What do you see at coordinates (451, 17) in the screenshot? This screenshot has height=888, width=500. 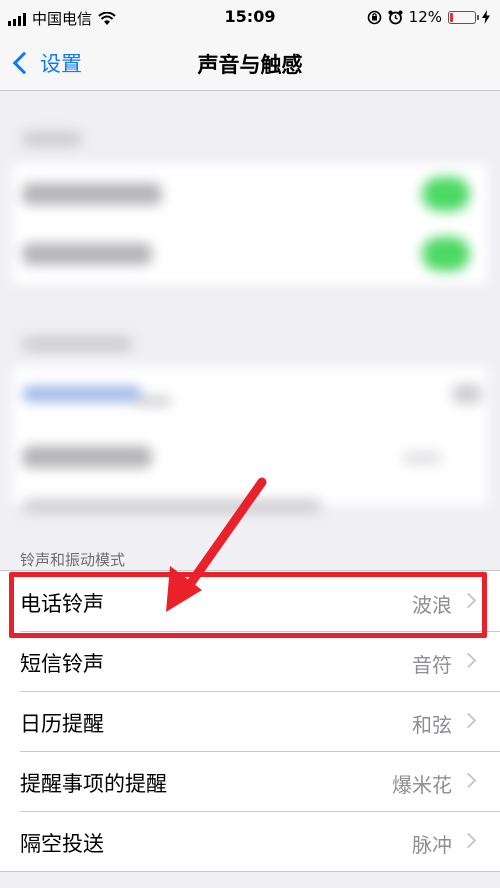 I see `battery-level-fill` at bounding box center [451, 17].